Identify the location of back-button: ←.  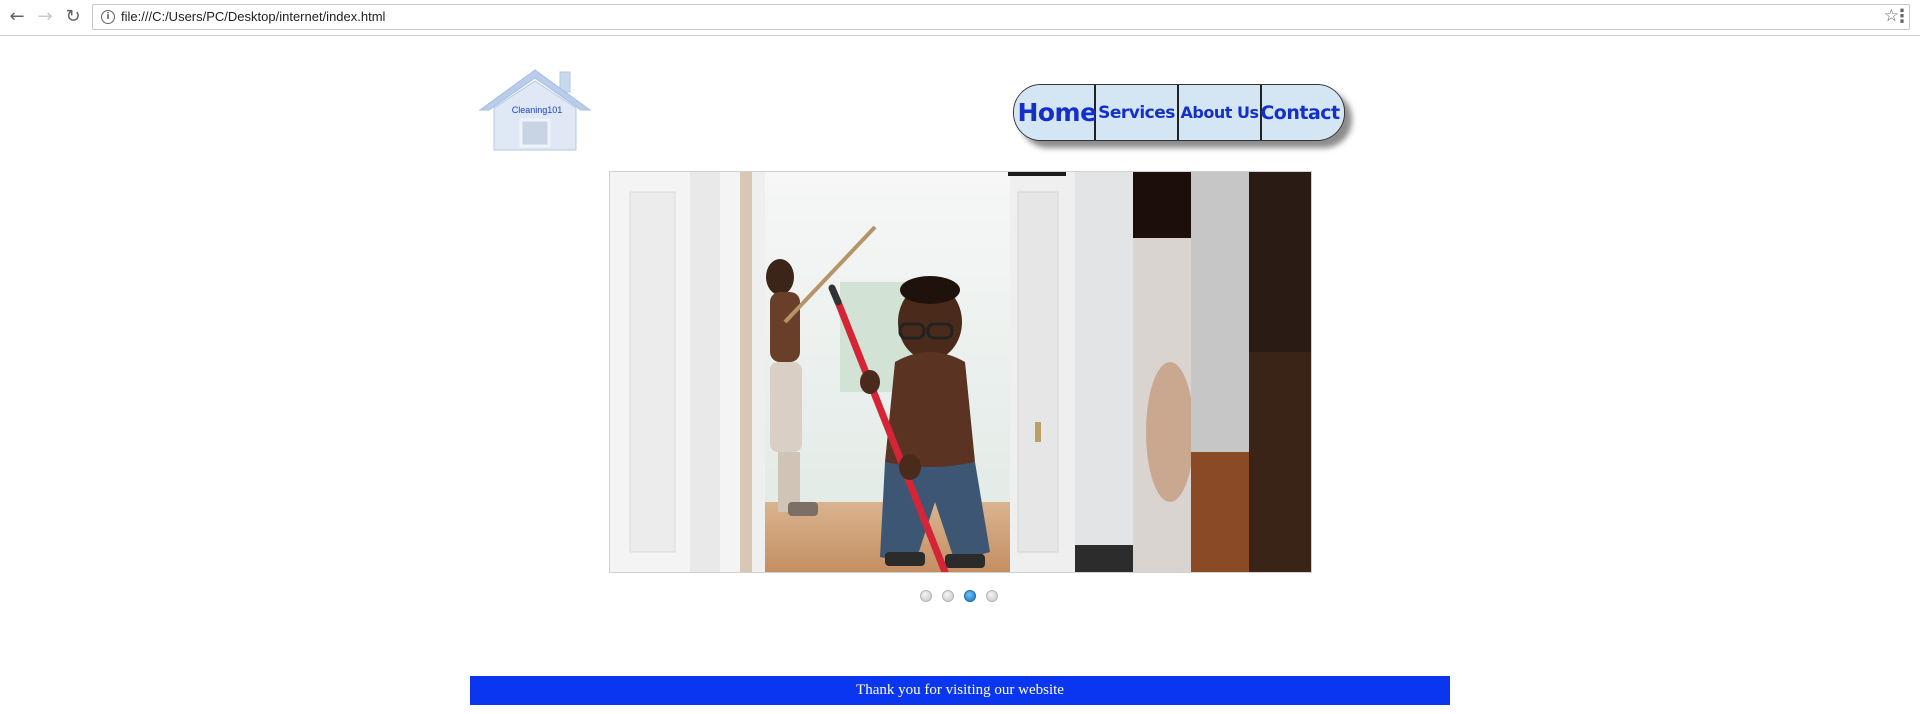
(17, 17).